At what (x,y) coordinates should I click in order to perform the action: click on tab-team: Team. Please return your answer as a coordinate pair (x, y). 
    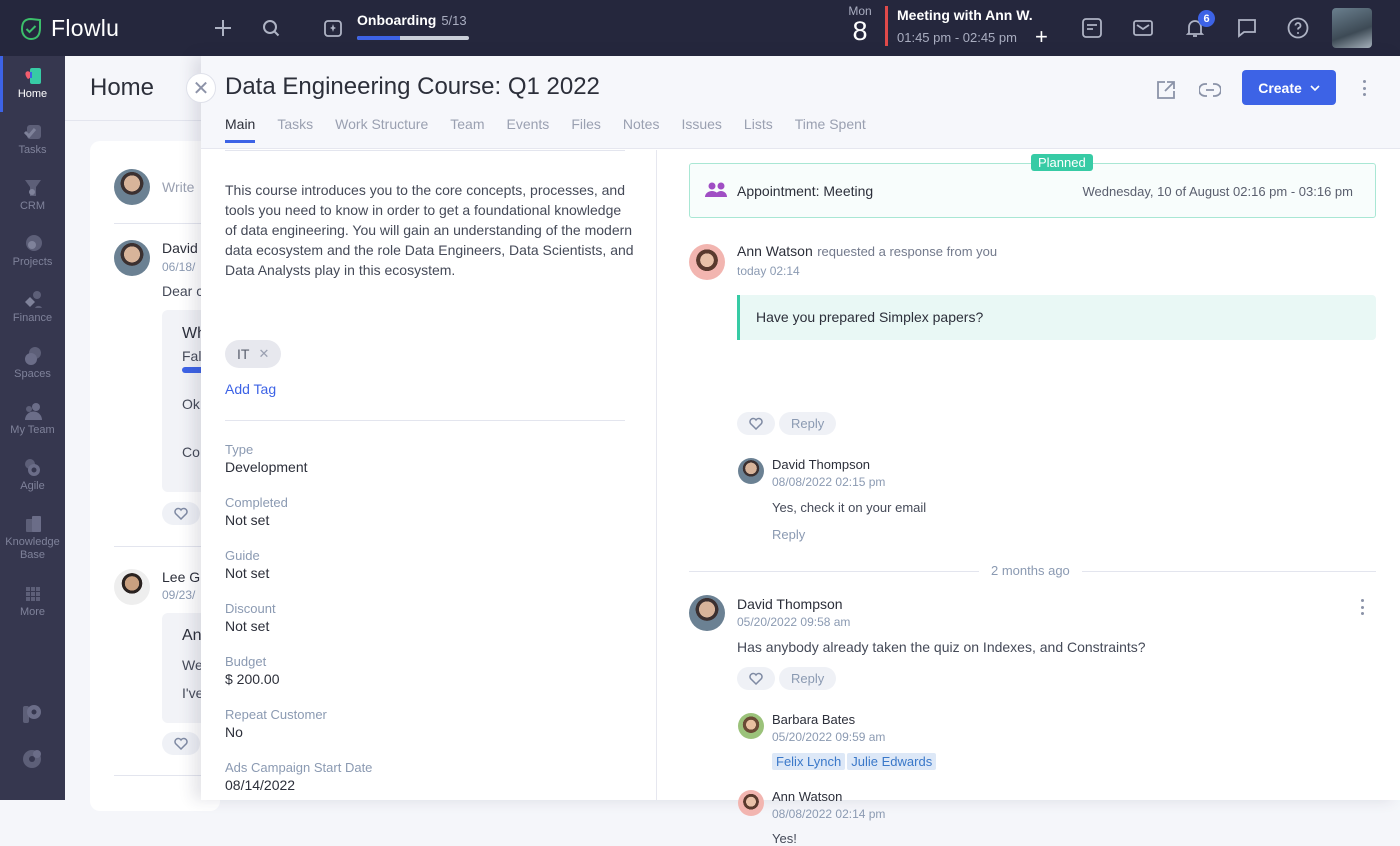
    Looking at the image, I should click on (467, 129).